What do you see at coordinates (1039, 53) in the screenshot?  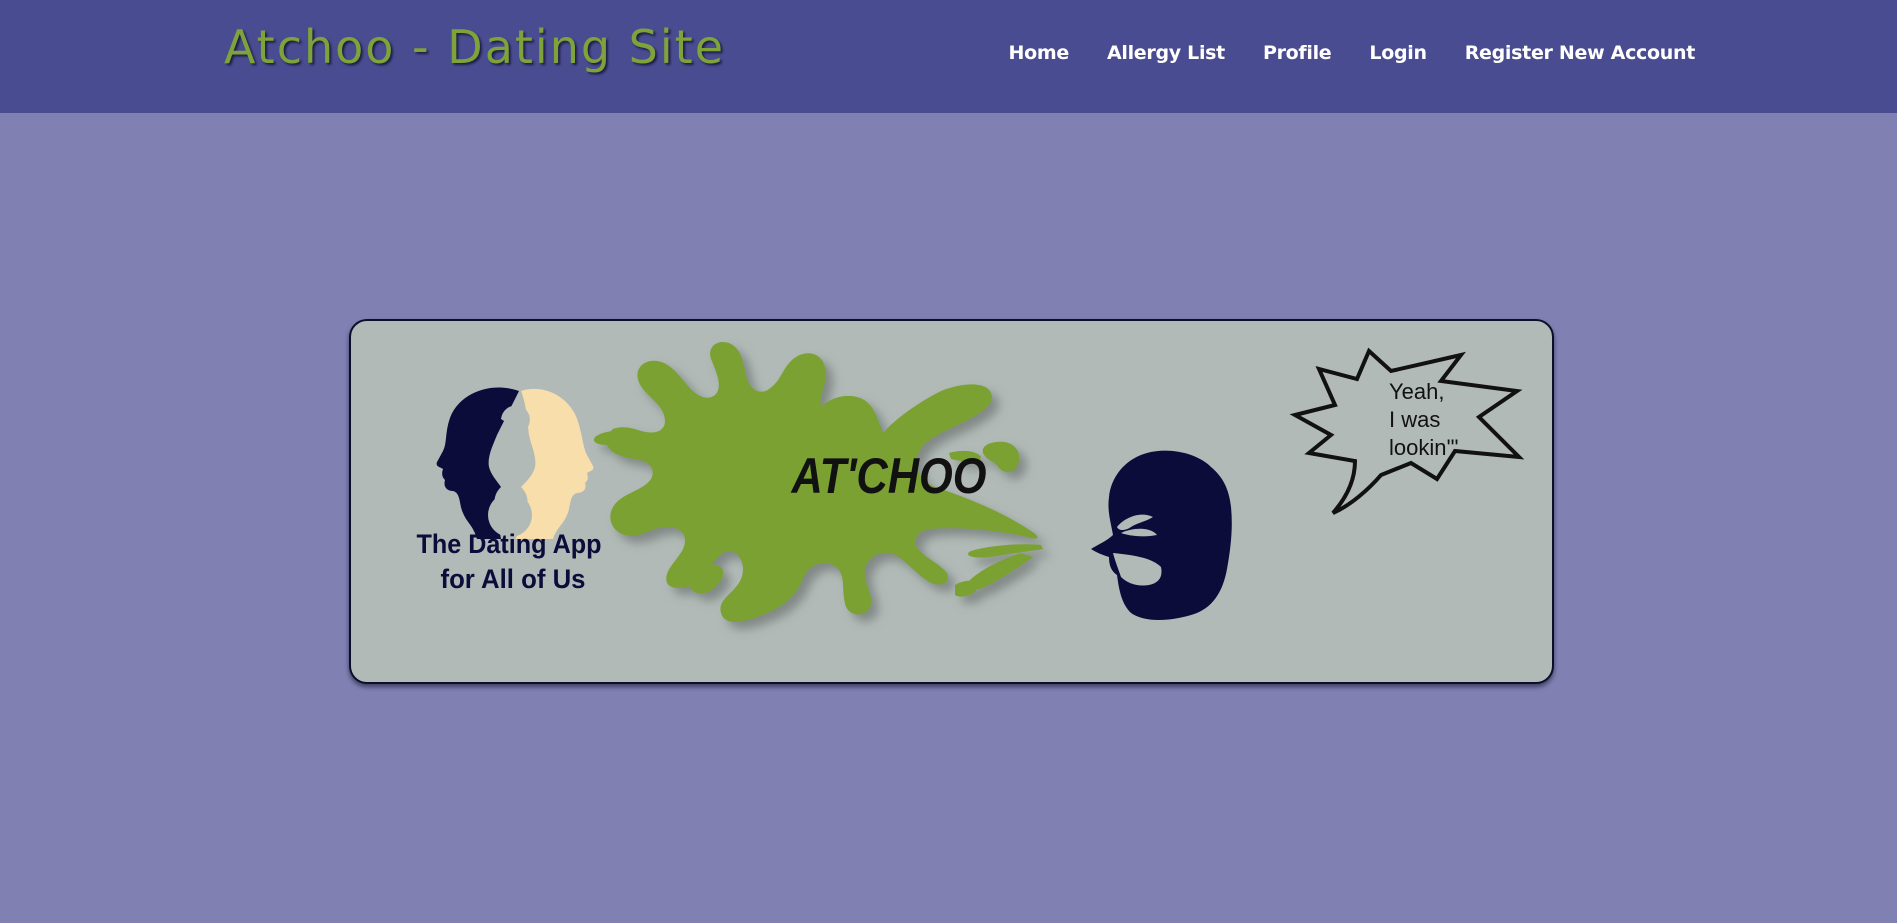 I see `nav-home: Home` at bounding box center [1039, 53].